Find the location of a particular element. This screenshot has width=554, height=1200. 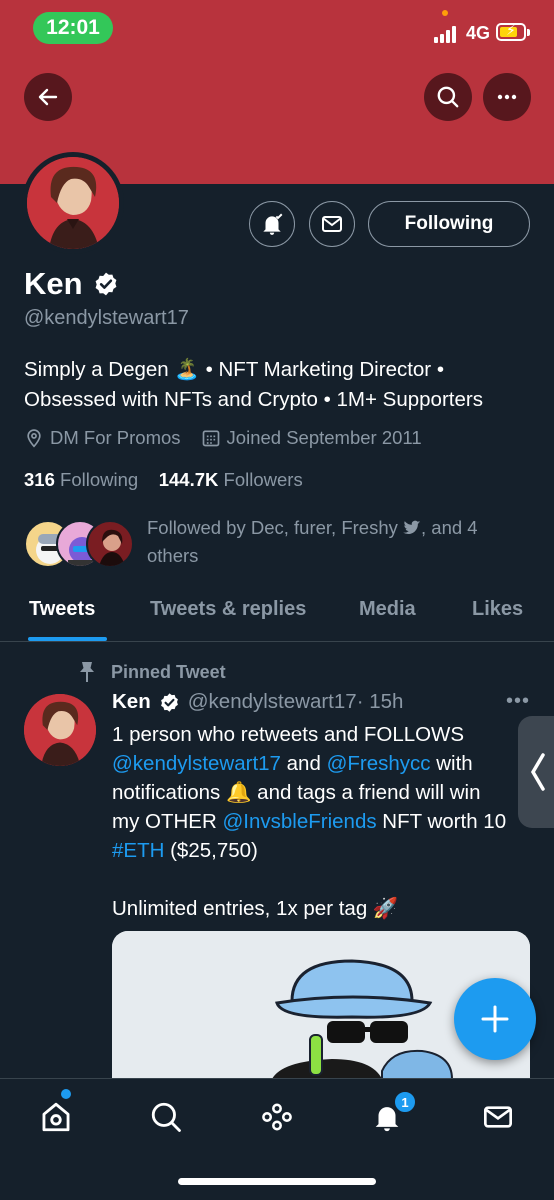

status-time: 12:01 is located at coordinates (73, 28).